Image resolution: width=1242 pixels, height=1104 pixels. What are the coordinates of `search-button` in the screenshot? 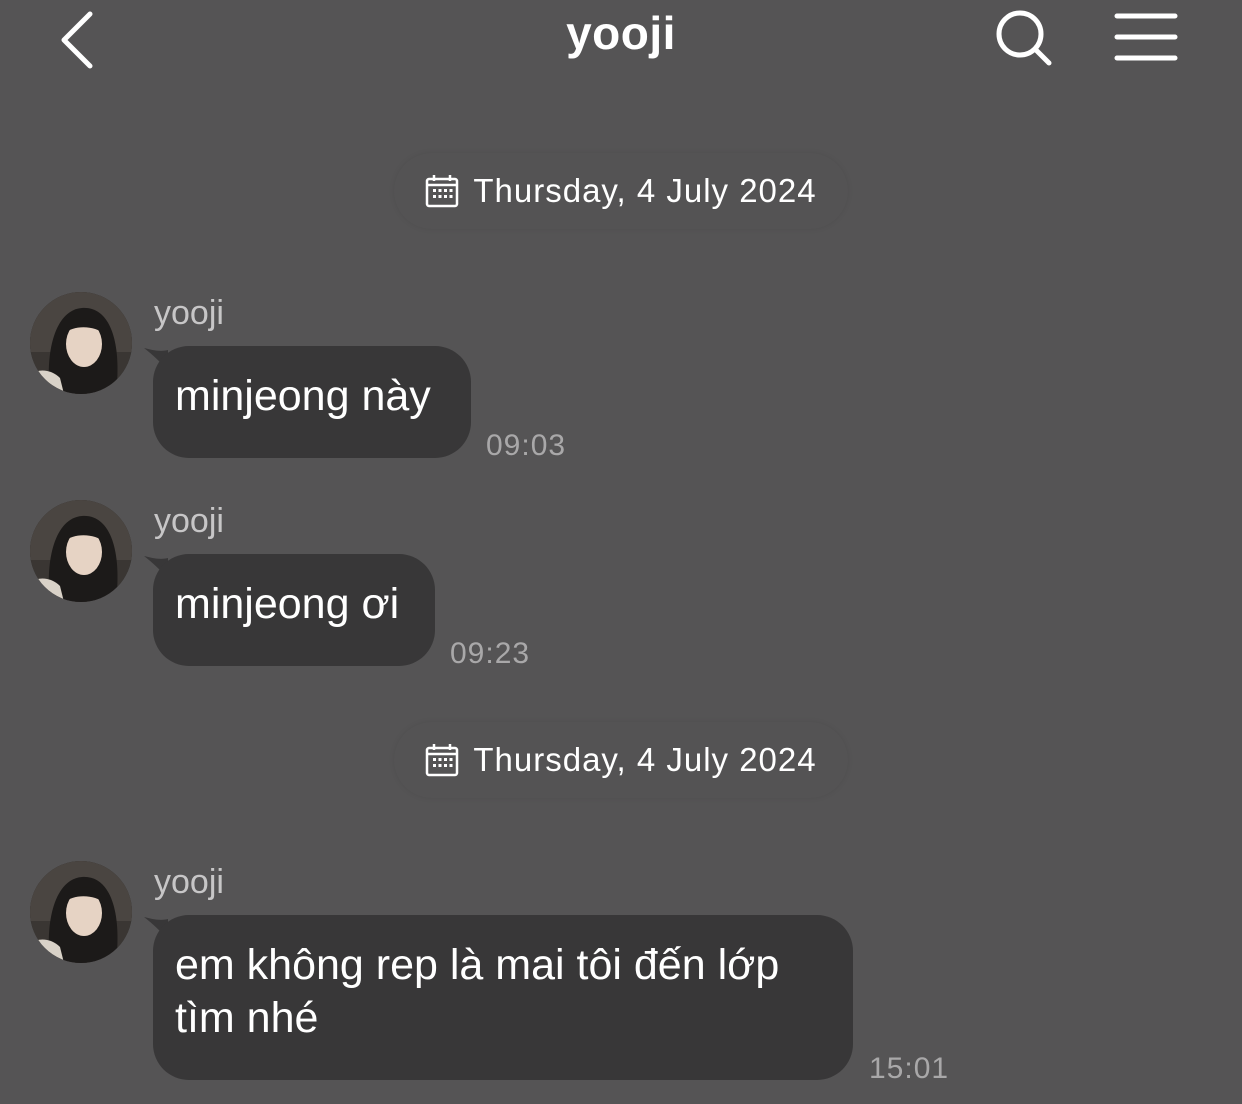 It's located at (1026, 38).